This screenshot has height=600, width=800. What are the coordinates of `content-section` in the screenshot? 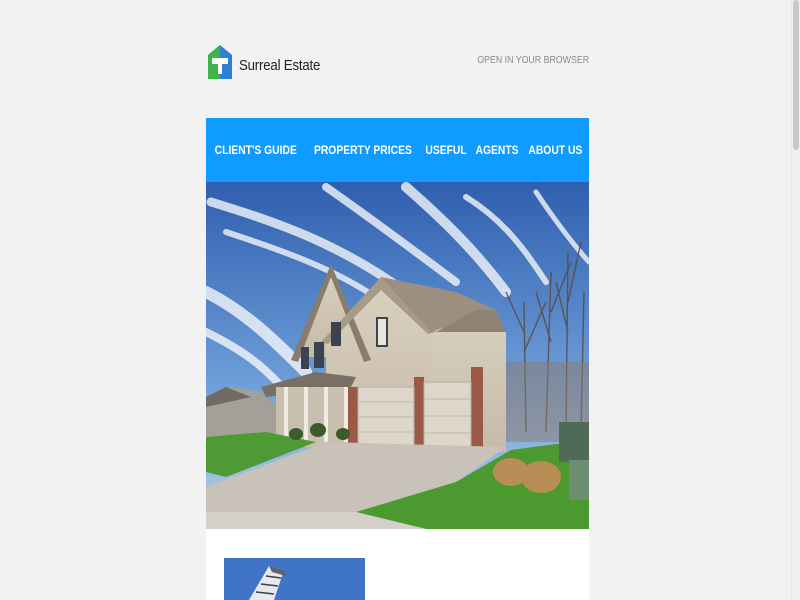 It's located at (397, 564).